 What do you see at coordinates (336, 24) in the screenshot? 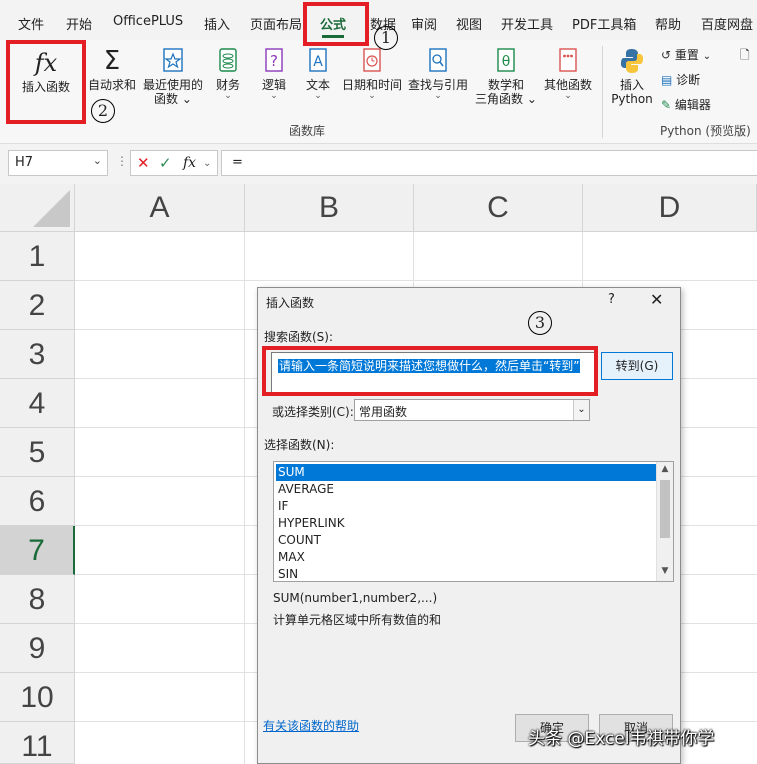
I see `annotation-box-formulas-tab` at bounding box center [336, 24].